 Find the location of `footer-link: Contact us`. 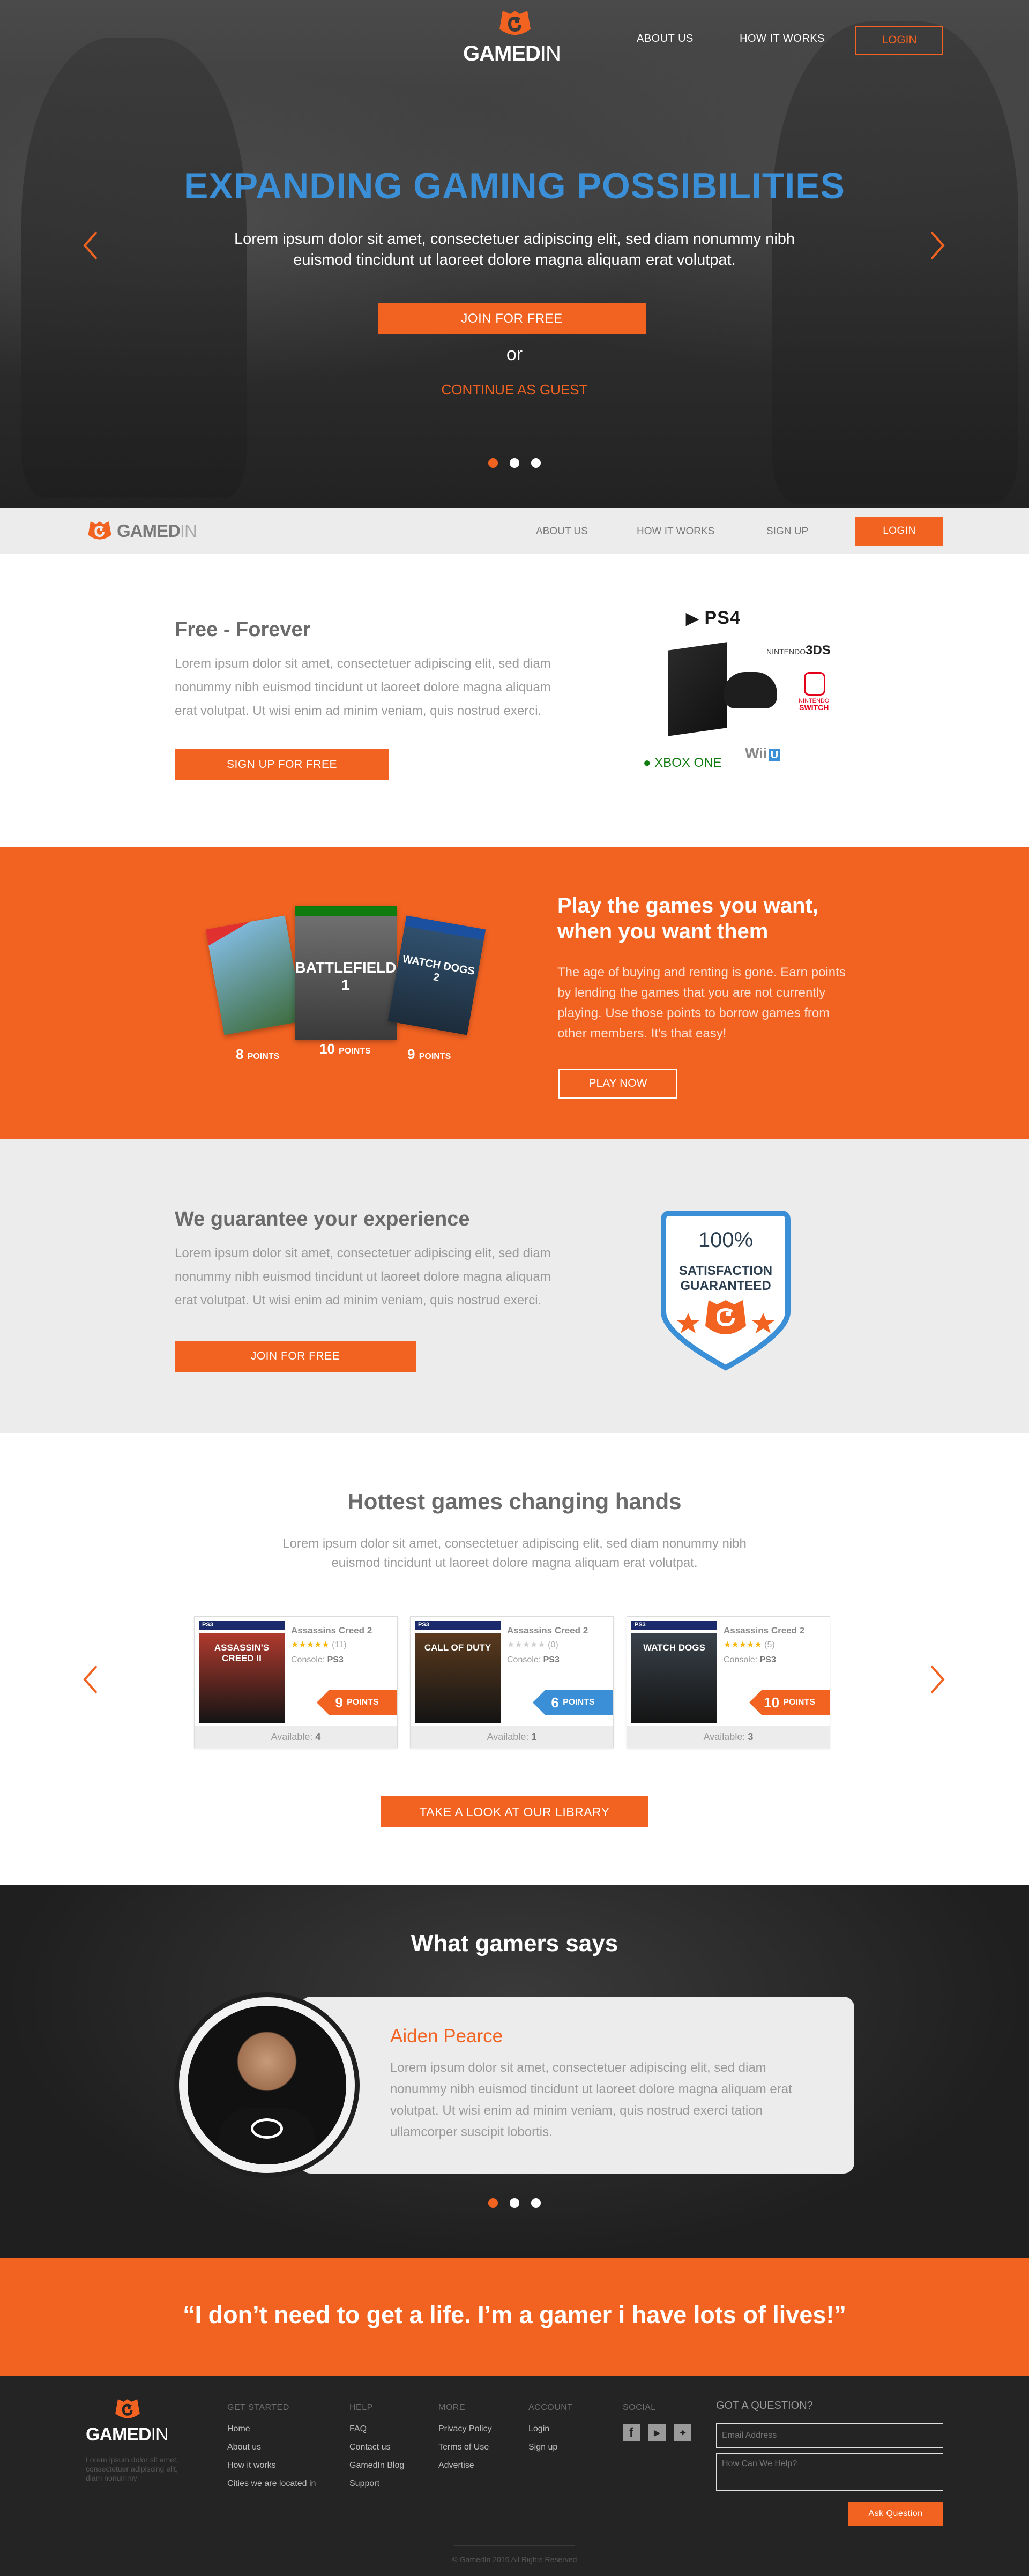

footer-link: Contact us is located at coordinates (376, 2447).